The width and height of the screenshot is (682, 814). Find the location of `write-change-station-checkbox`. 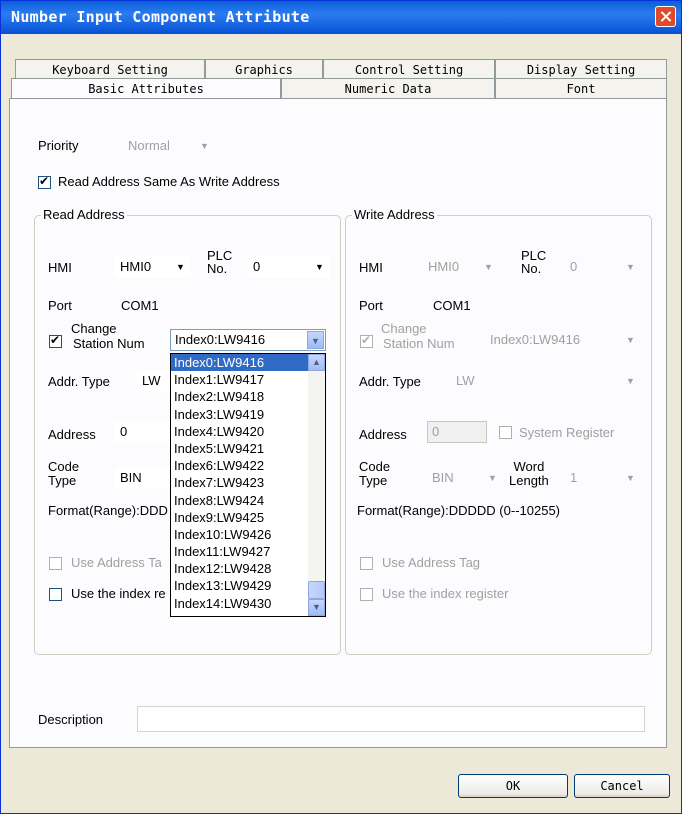

write-change-station-checkbox is located at coordinates (366, 340).